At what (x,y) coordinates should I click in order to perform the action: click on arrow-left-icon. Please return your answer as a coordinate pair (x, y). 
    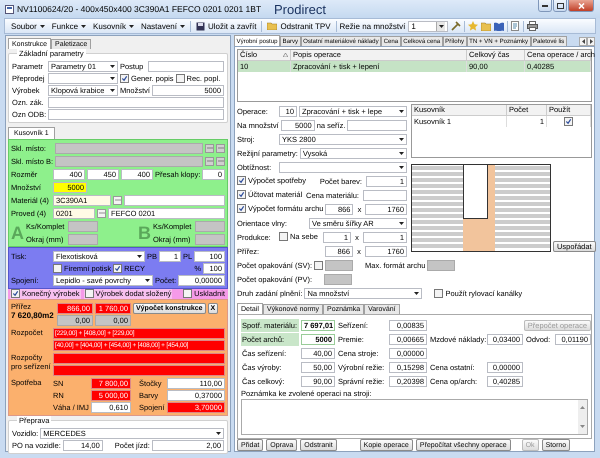
    Looking at the image, I should click on (583, 41).